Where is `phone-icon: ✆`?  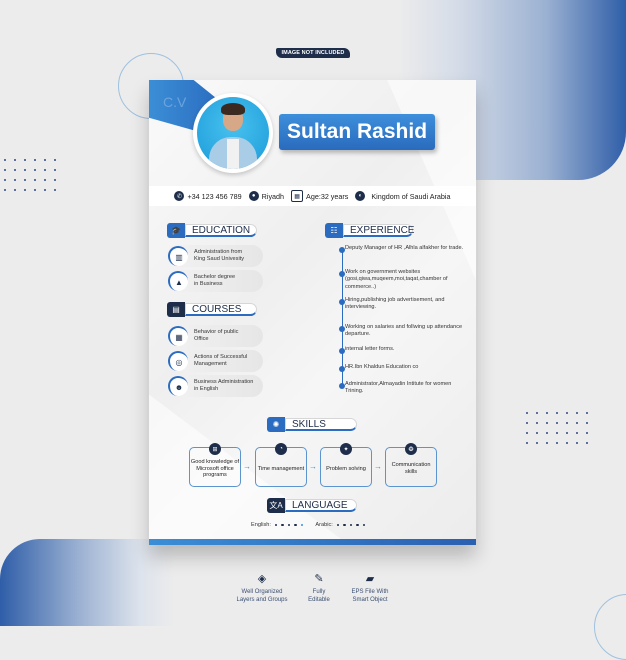 phone-icon: ✆ is located at coordinates (179, 196).